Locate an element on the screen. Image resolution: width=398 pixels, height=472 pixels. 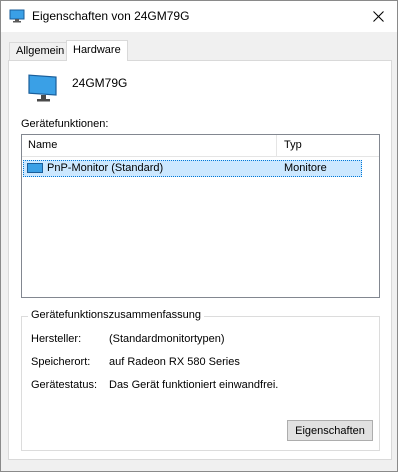
location-label: Speicherort: is located at coordinates (61, 362).